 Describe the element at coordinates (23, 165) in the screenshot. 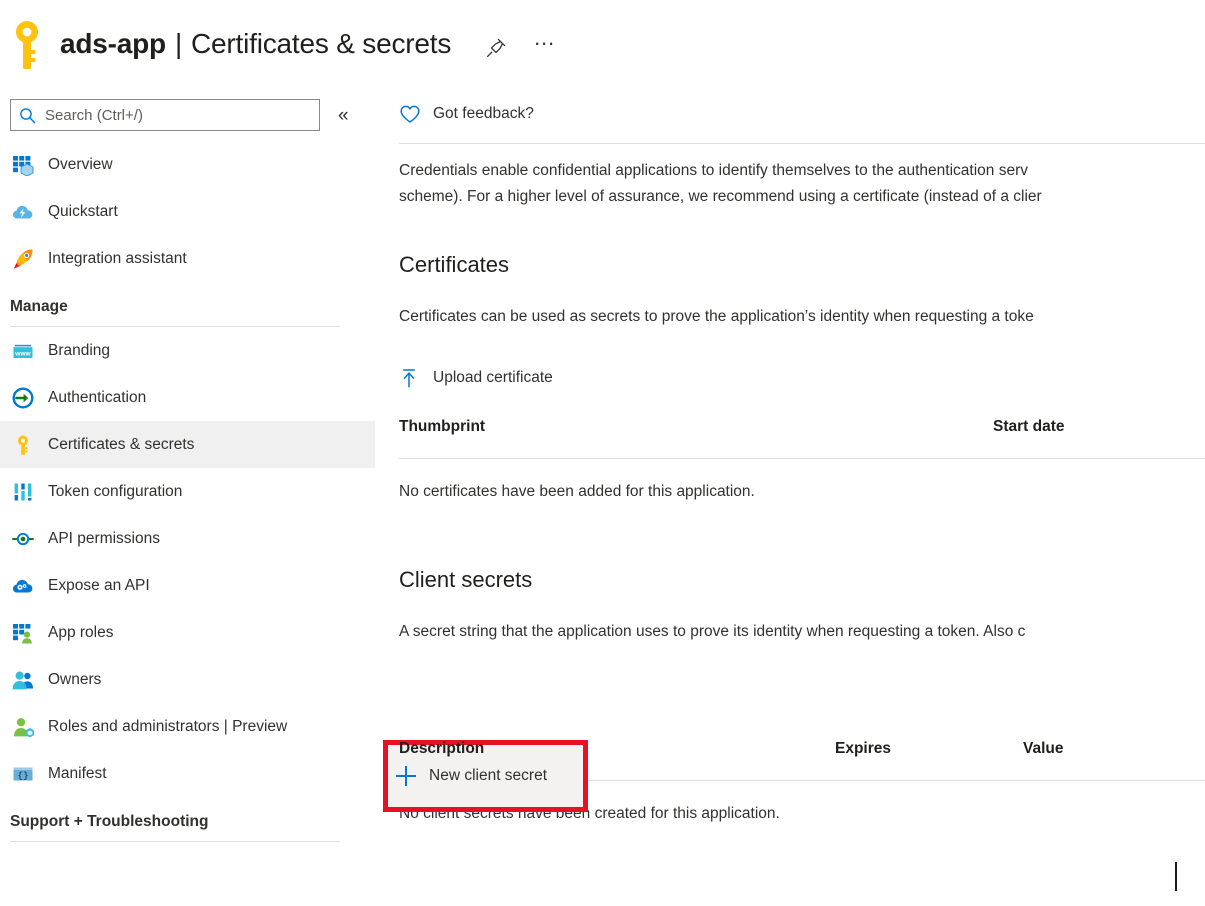

I see `overview-grid-icon` at that location.